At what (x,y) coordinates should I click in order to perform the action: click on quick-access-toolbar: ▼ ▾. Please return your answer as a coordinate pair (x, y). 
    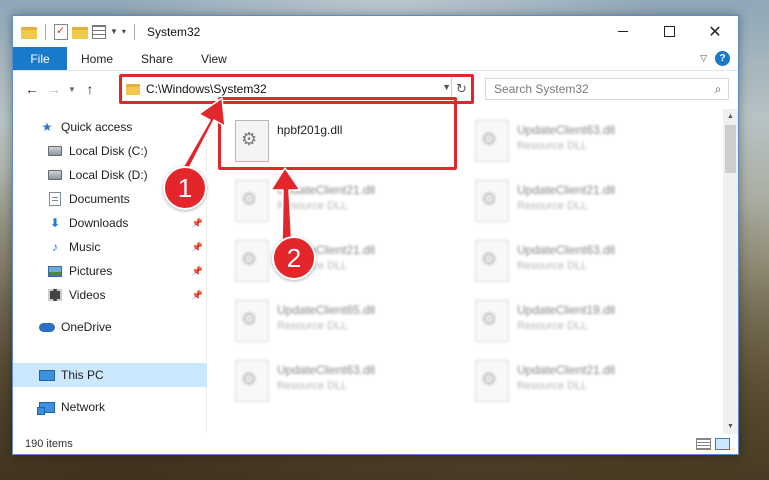
    Looking at the image, I should click on (76, 31).